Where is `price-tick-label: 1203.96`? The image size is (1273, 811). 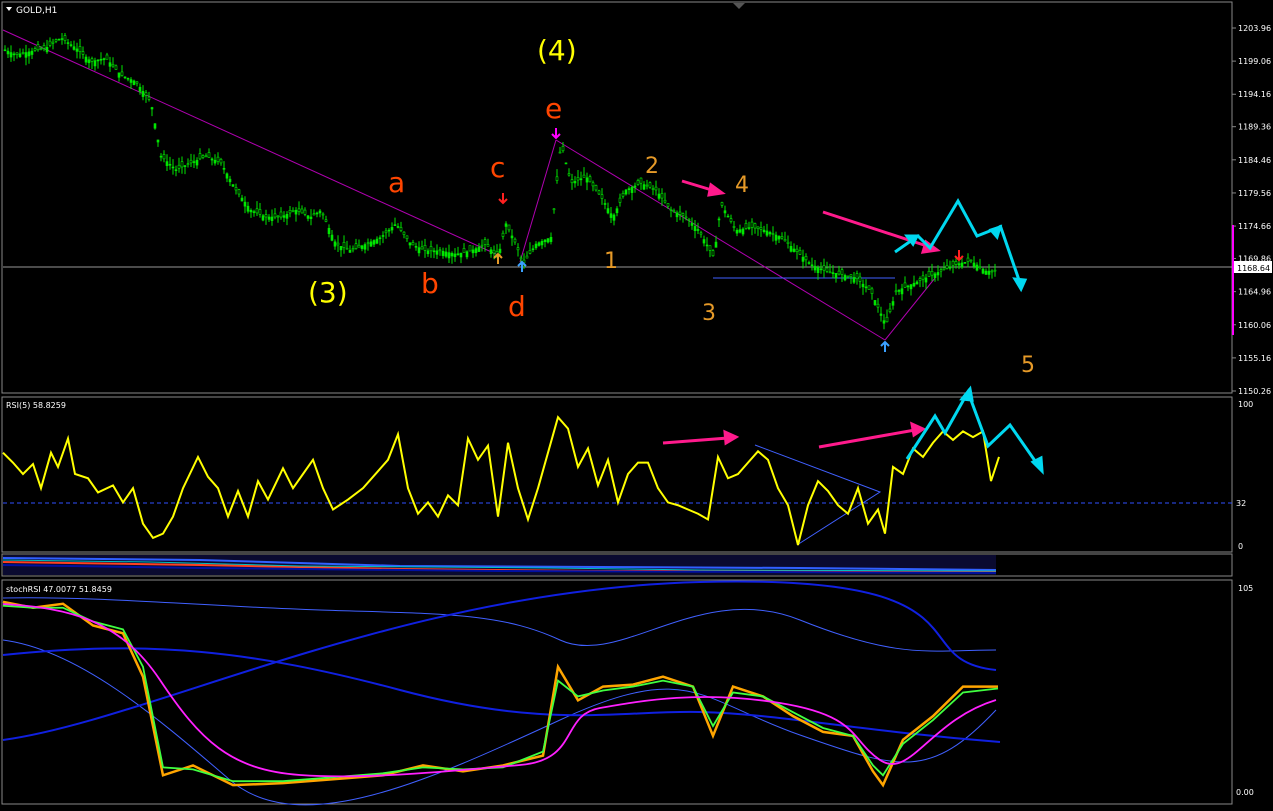 price-tick-label: 1203.96 is located at coordinates (1254, 28).